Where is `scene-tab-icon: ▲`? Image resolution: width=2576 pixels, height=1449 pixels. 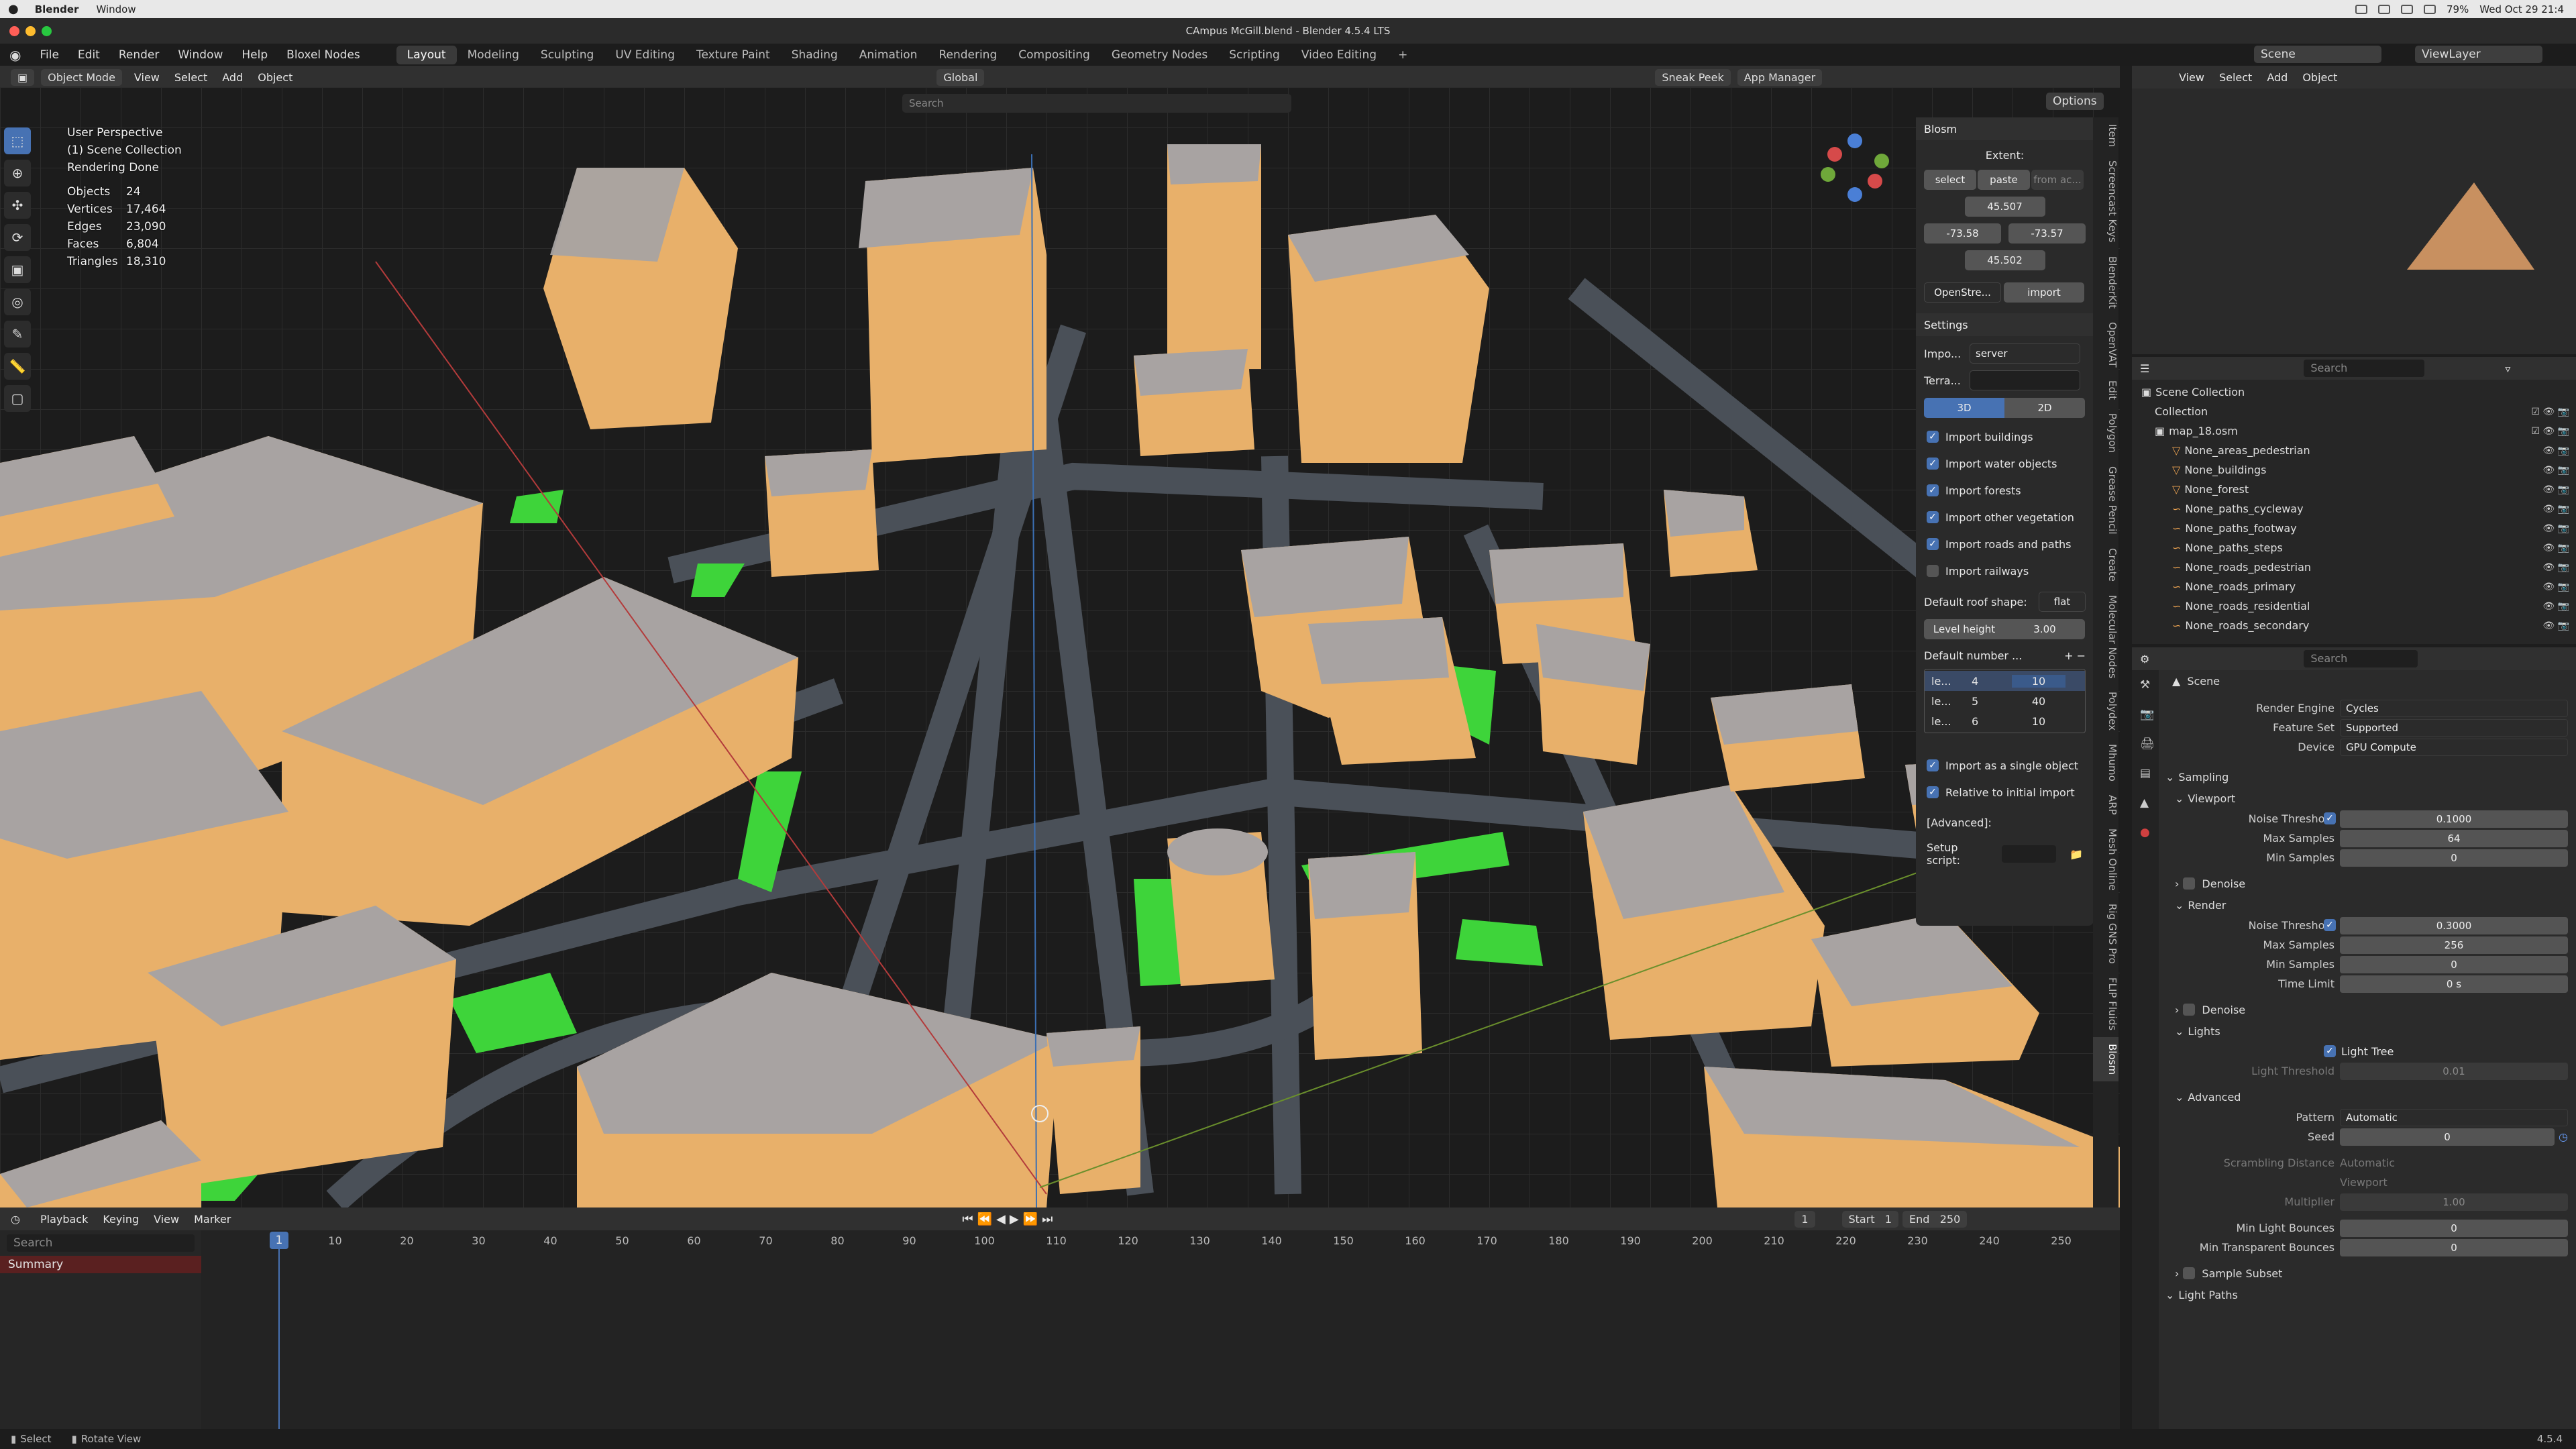
scene-tab-icon: ▲ is located at coordinates (2145, 803).